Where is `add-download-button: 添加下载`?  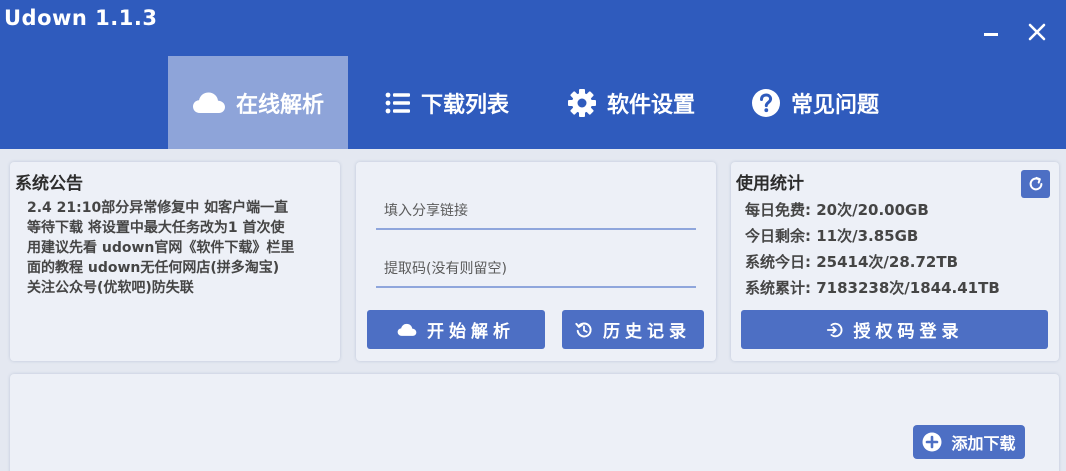
add-download-button: 添加下载 is located at coordinates (969, 442).